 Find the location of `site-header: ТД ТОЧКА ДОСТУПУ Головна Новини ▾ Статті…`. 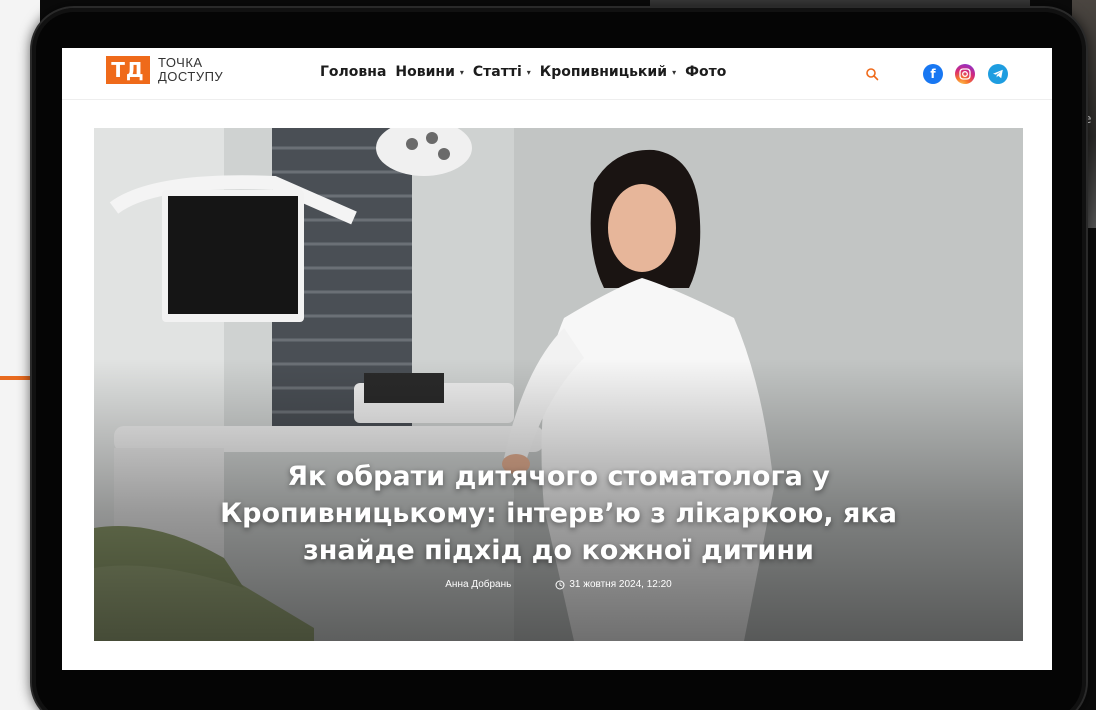

site-header: ТД ТОЧКА ДОСТУПУ Головна Новини ▾ Статті… is located at coordinates (557, 74).